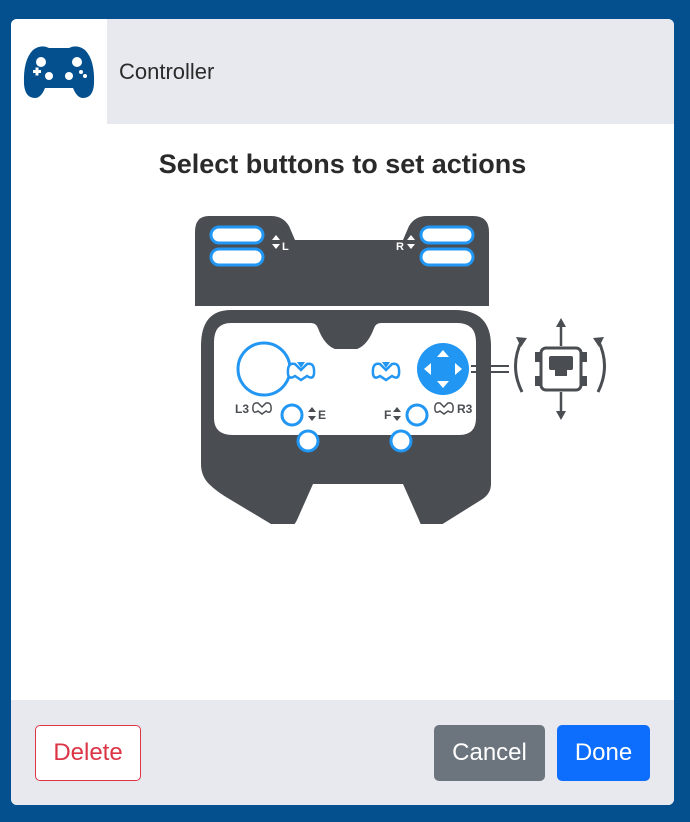  What do you see at coordinates (167, 71) in the screenshot?
I see `dialog-title: Controller` at bounding box center [167, 71].